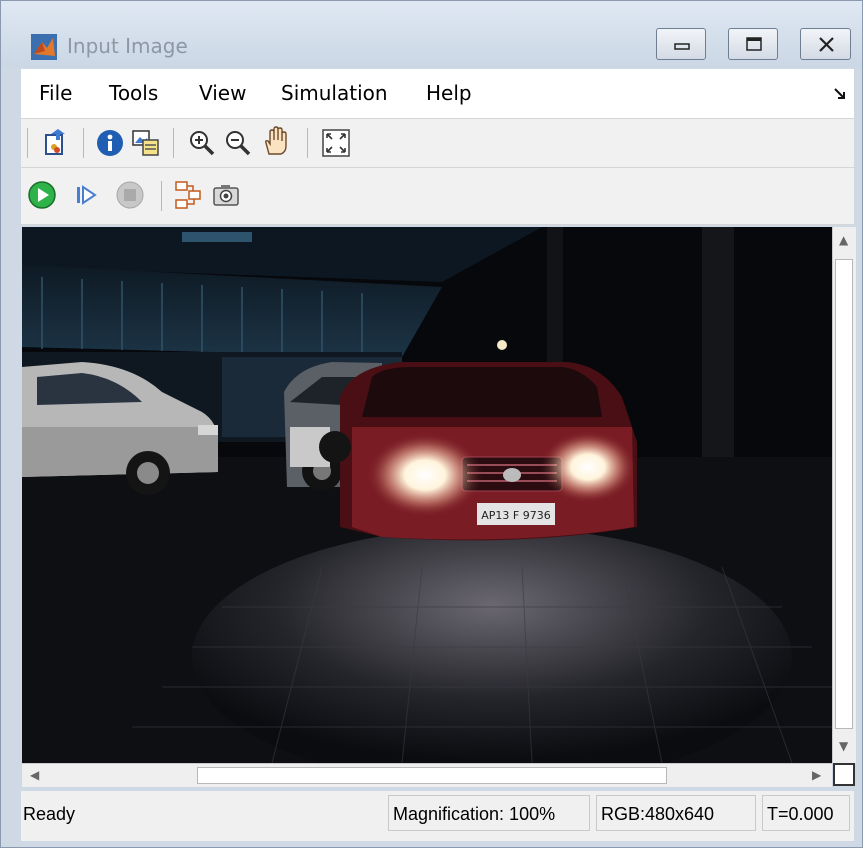  What do you see at coordinates (127, 46) in the screenshot?
I see `window-title: Input Image` at bounding box center [127, 46].